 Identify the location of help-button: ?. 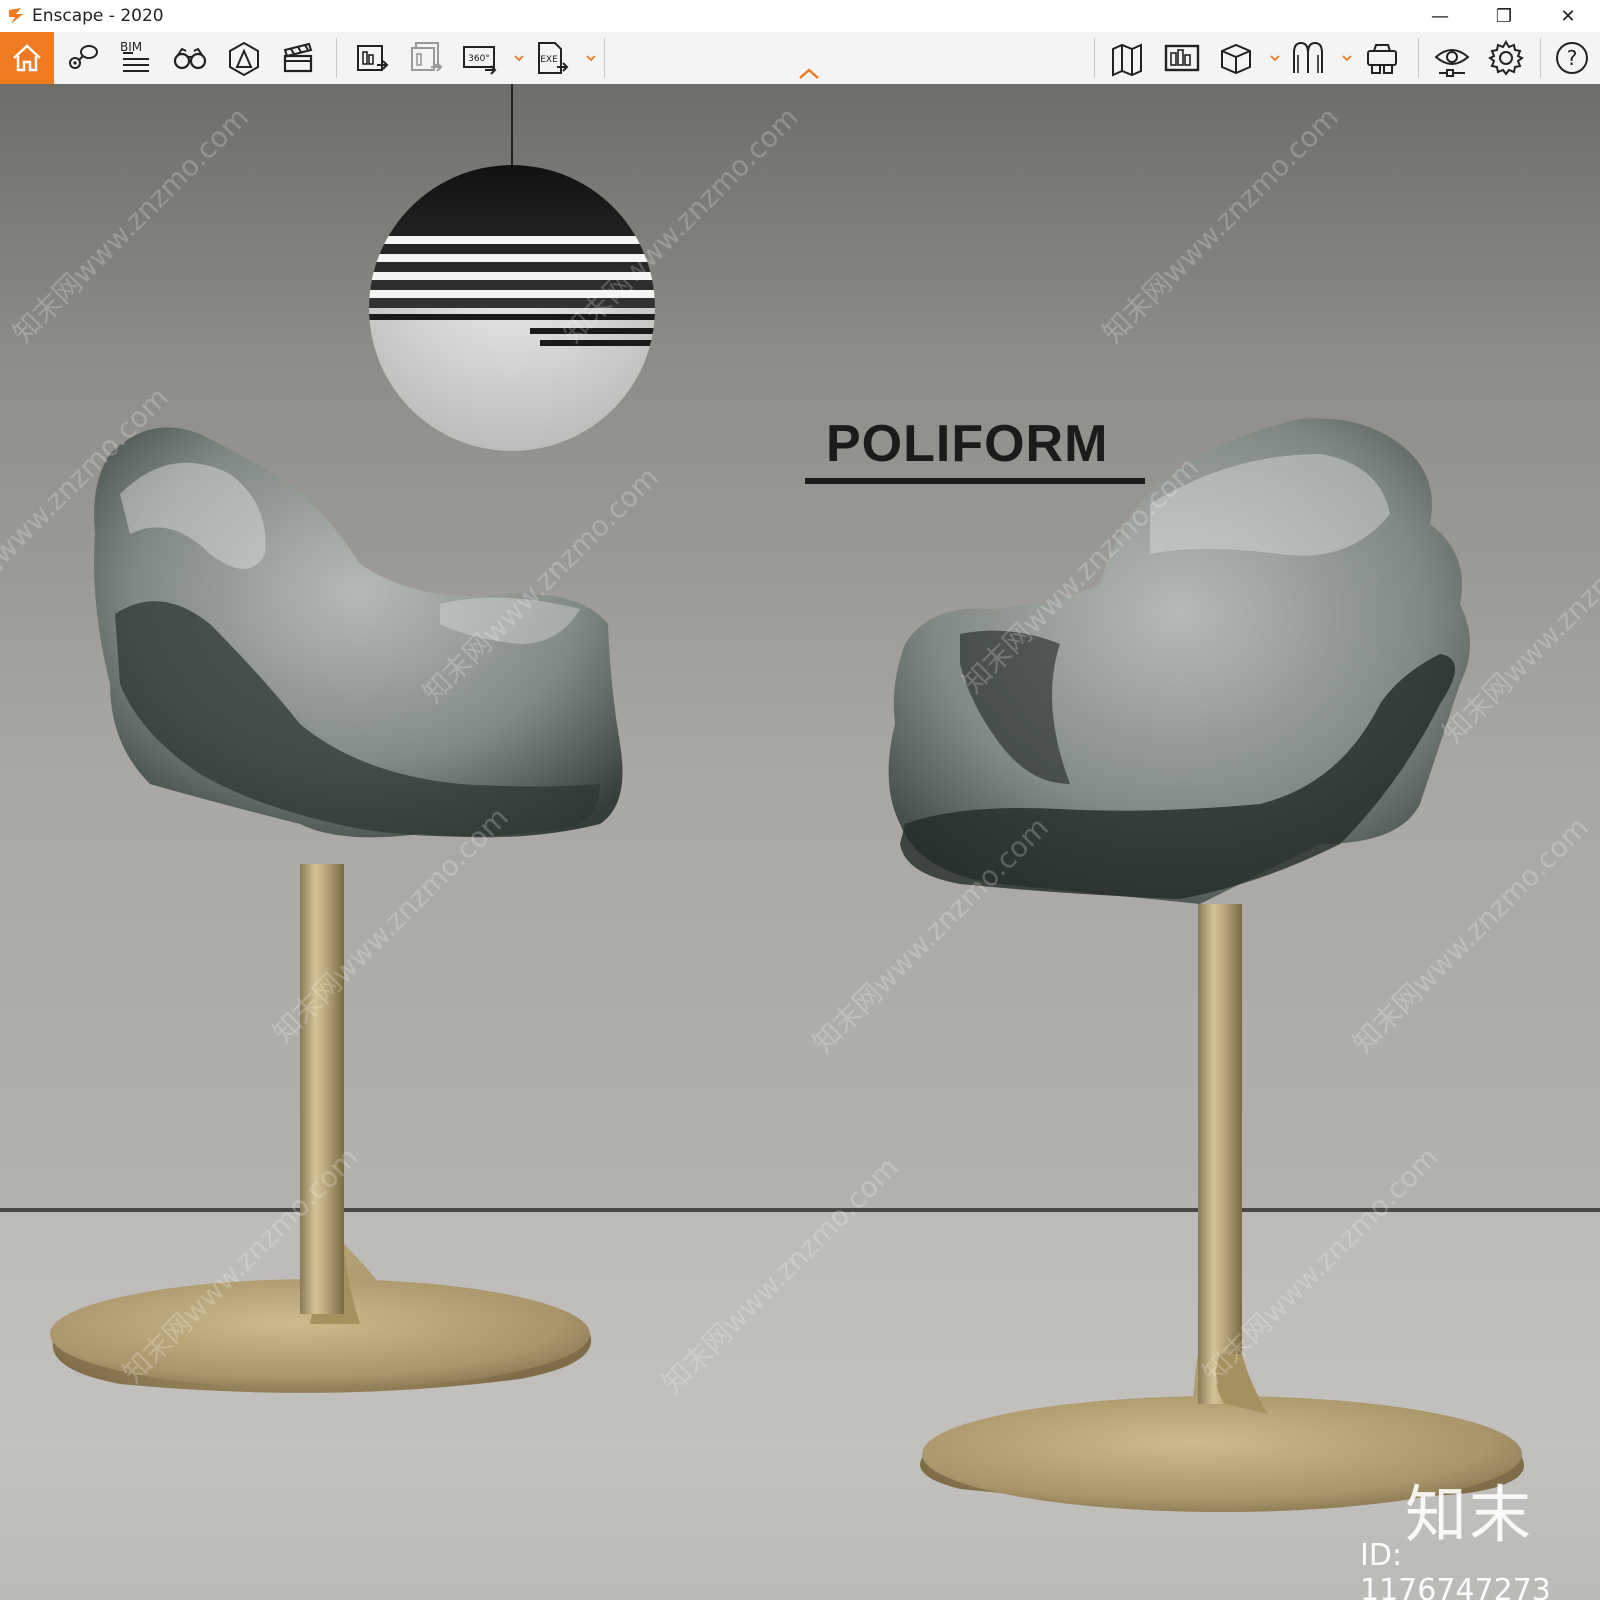
(1572, 58).